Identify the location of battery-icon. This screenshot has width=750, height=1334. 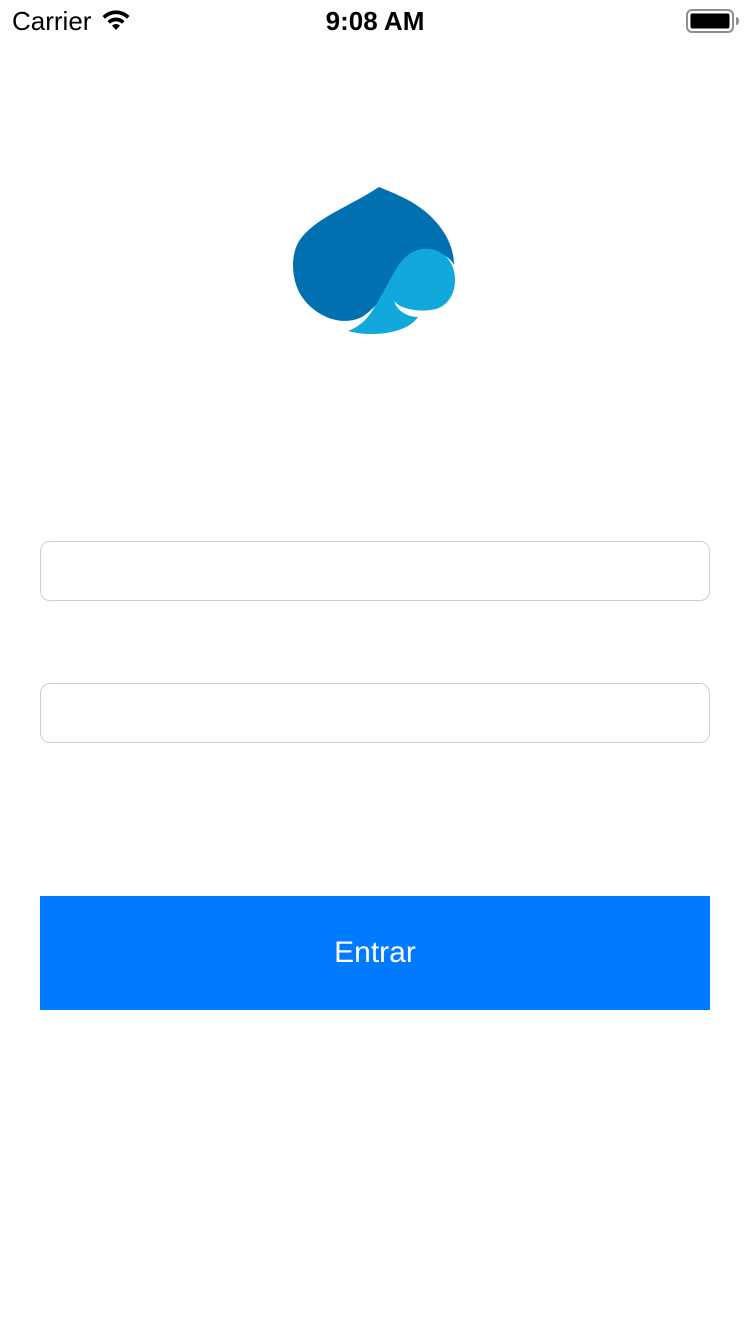
(713, 21).